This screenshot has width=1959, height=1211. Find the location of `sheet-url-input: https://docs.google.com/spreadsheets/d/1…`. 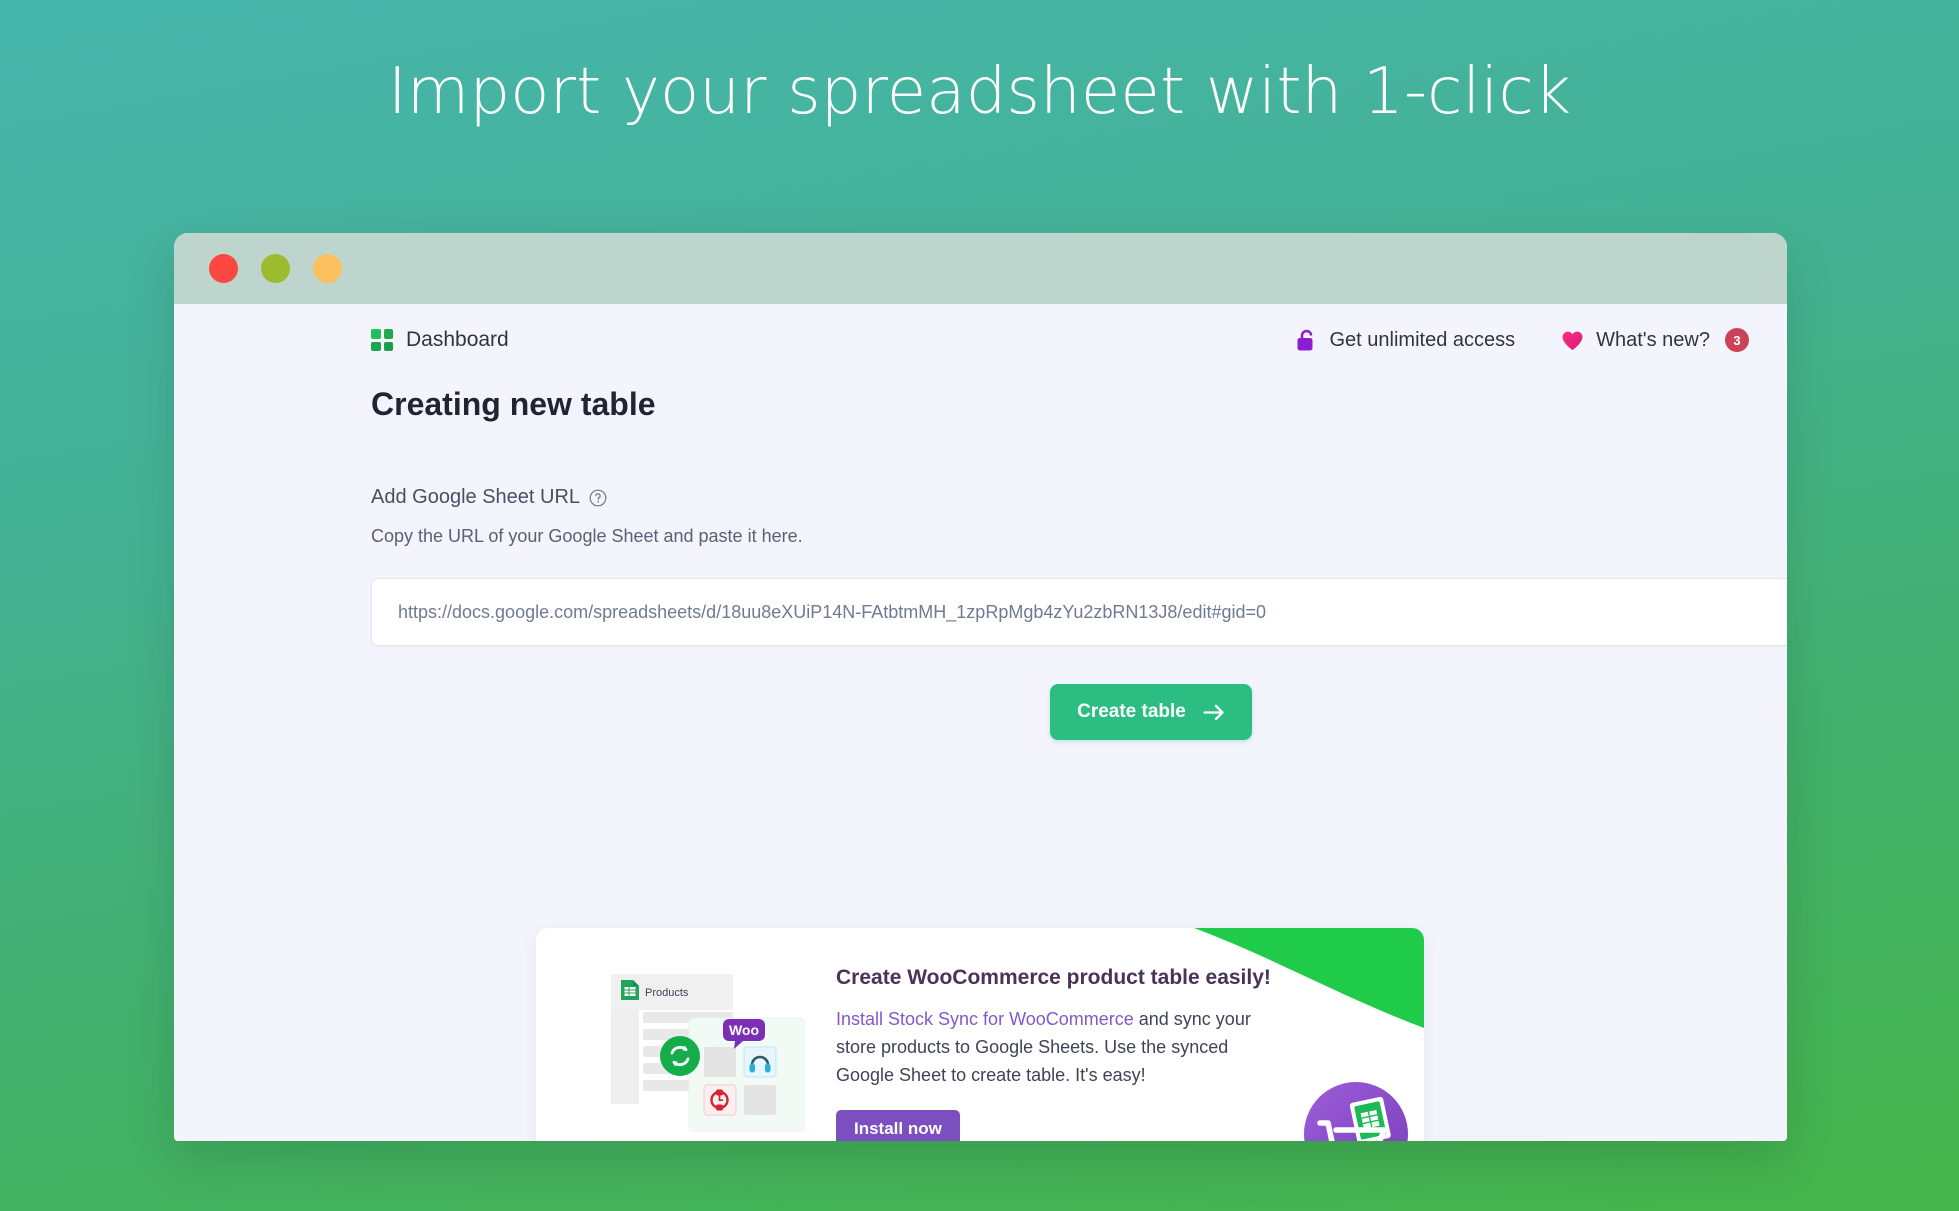

sheet-url-input: https://docs.google.com/spreadsheets/d/1… is located at coordinates (1079, 612).